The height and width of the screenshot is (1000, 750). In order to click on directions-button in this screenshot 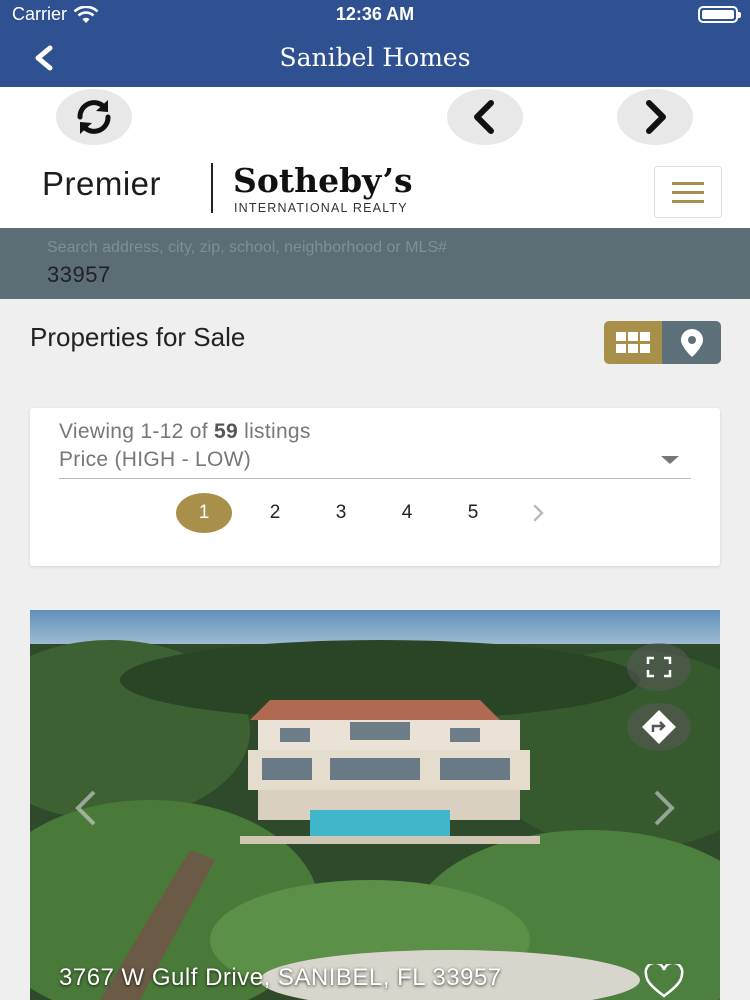, I will do `click(659, 727)`.